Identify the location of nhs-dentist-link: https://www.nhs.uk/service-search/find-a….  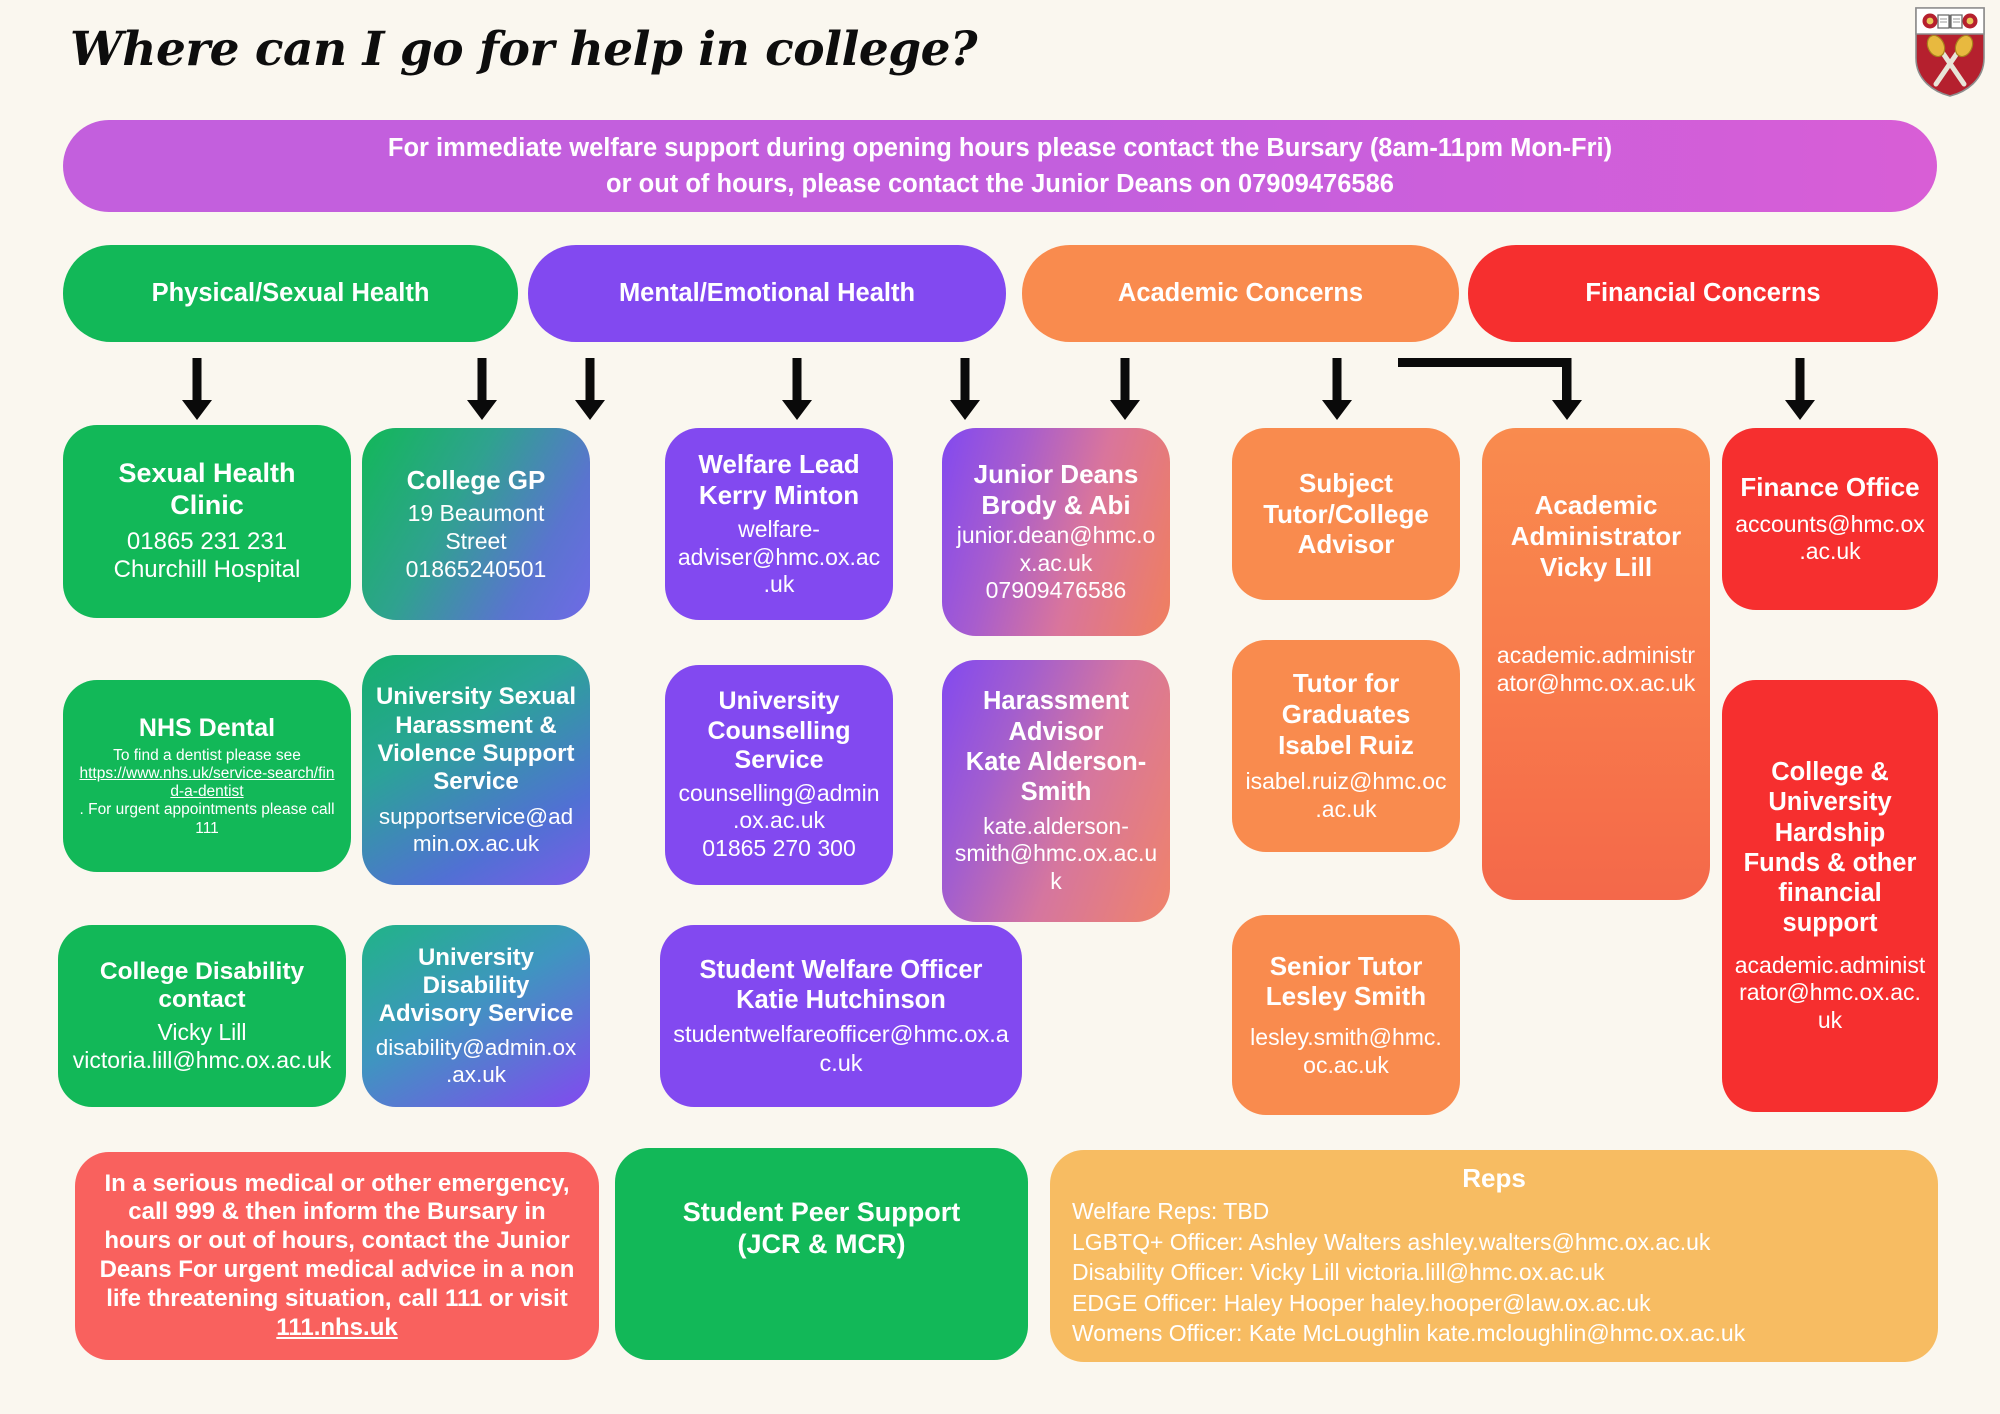
(207, 783).